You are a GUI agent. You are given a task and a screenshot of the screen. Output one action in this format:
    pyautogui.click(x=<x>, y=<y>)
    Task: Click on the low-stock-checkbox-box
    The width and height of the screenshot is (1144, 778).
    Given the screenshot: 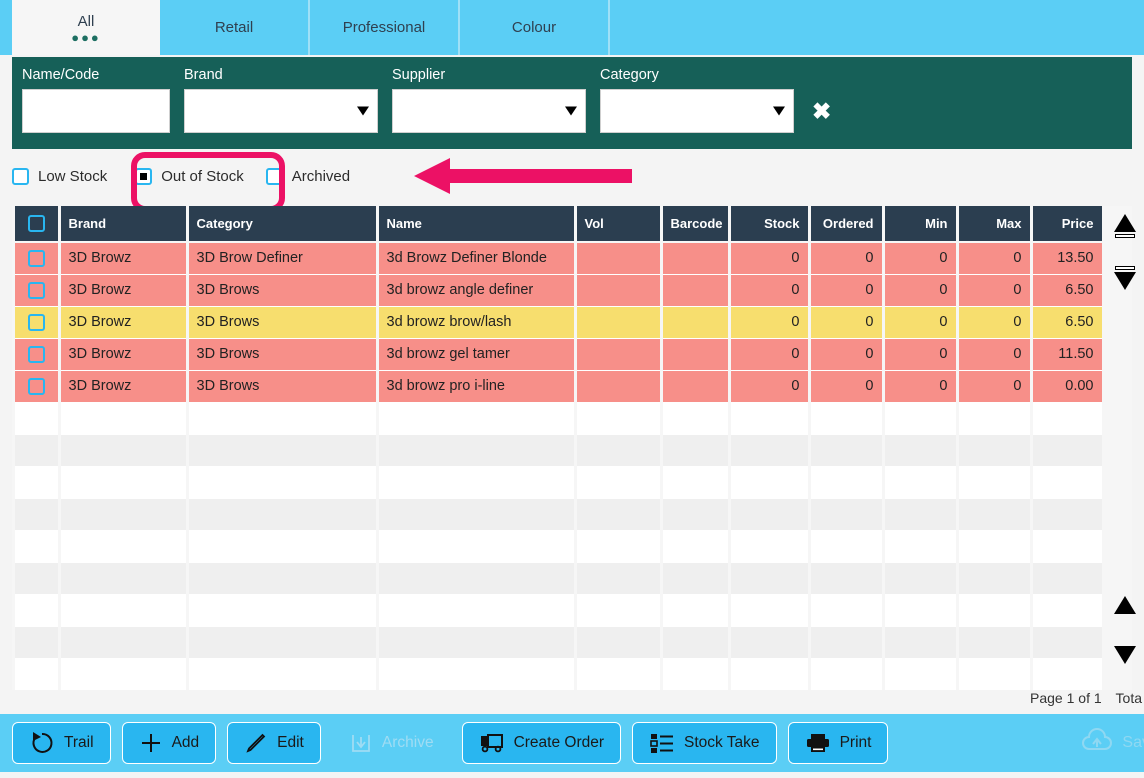 What is the action you would take?
    pyautogui.click(x=20, y=176)
    